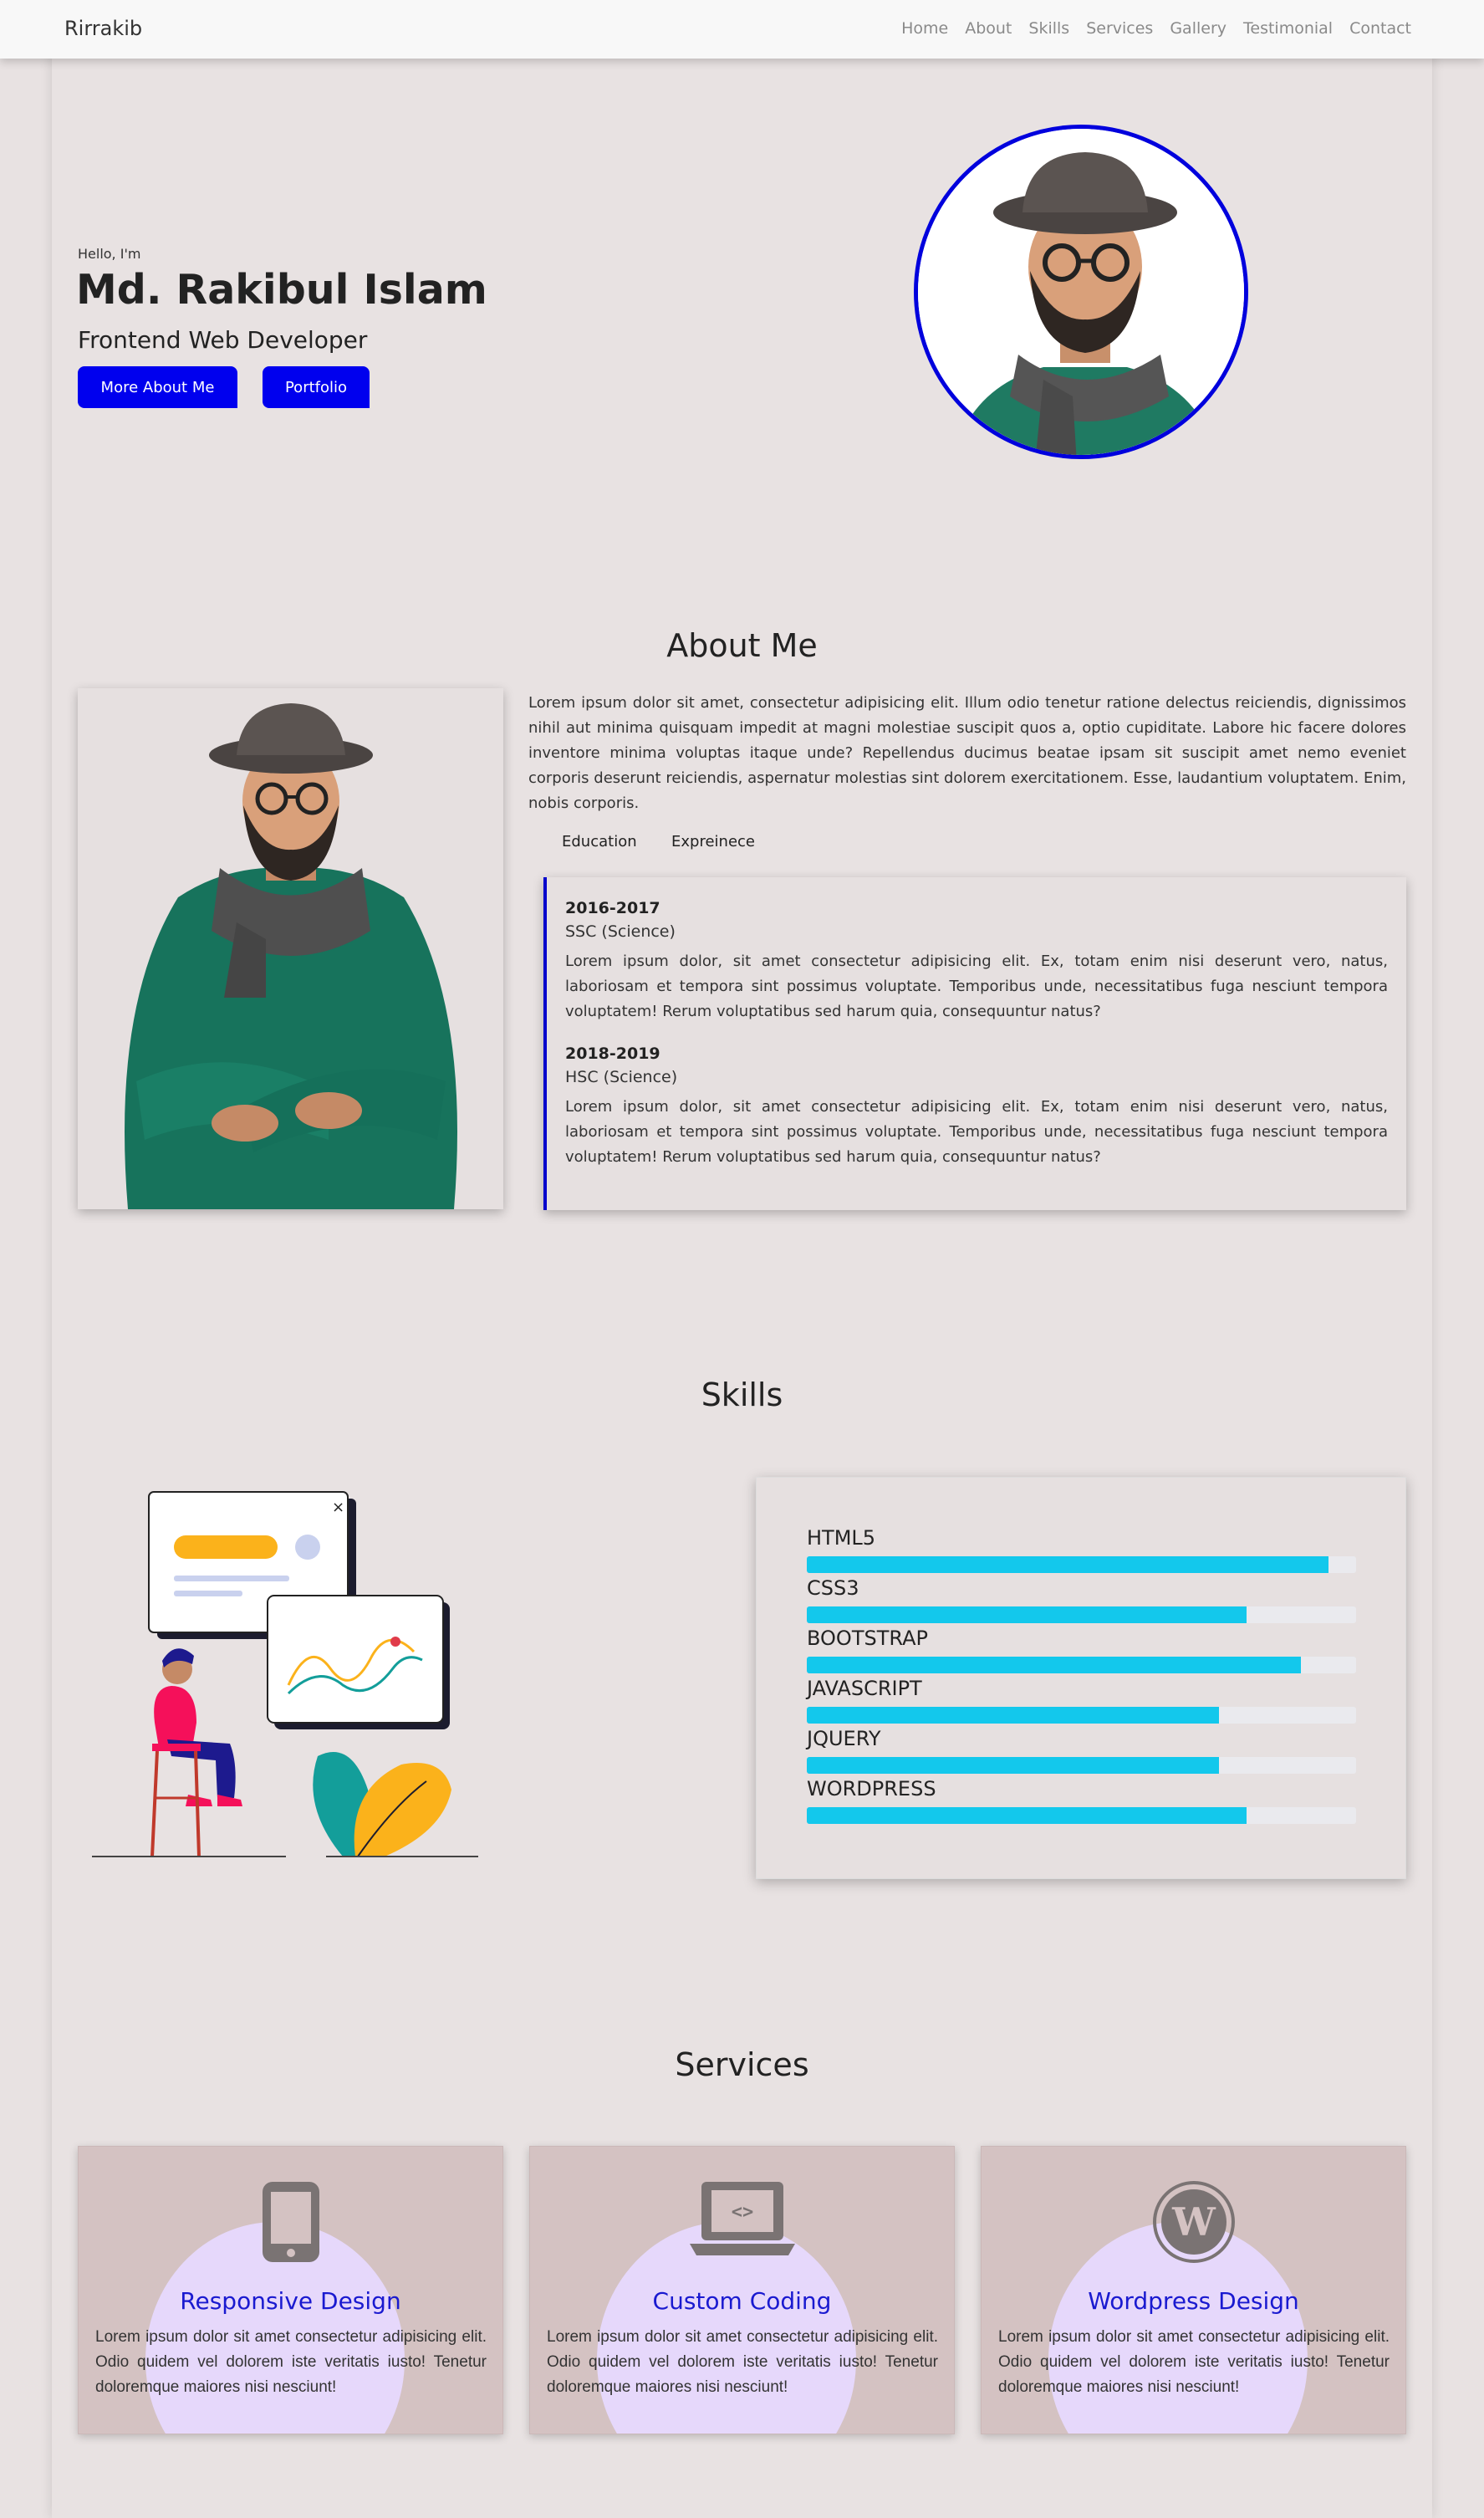 The image size is (1484, 2518). What do you see at coordinates (1081, 1650) in the screenshot?
I see `skill-item: BOOTSTRAP` at bounding box center [1081, 1650].